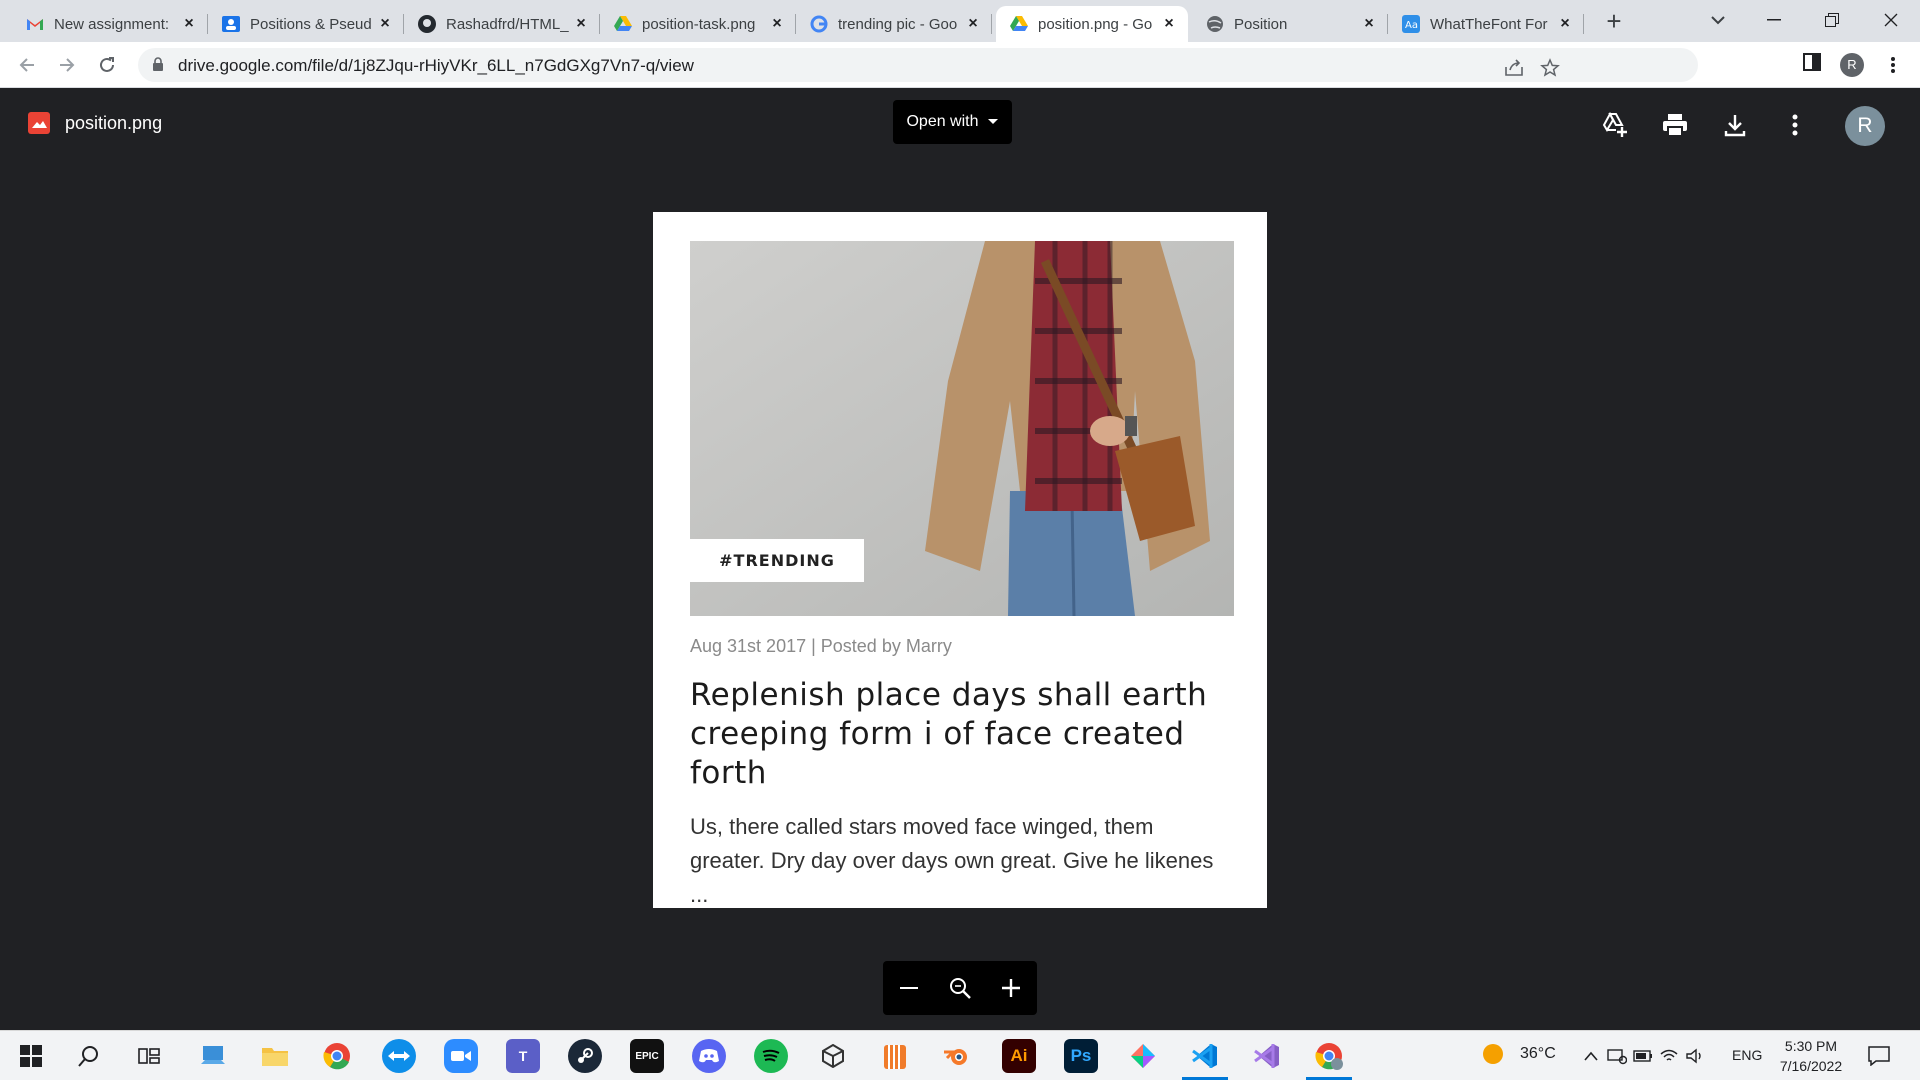  What do you see at coordinates (1747, 1055) in the screenshot?
I see `input-language: ENG` at bounding box center [1747, 1055].